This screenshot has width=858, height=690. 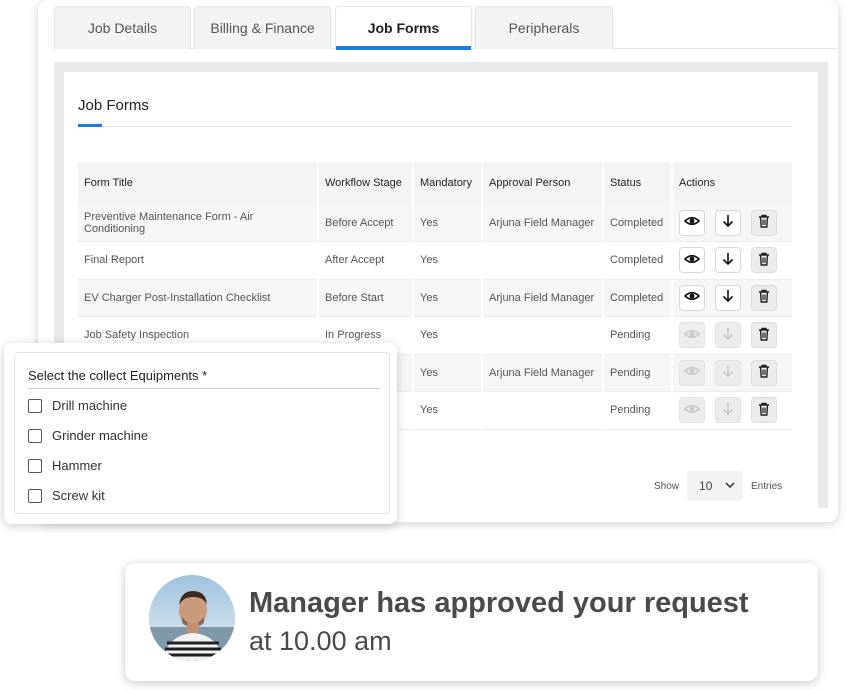 What do you see at coordinates (198, 260) in the screenshot?
I see `cell-form-title: Final Report` at bounding box center [198, 260].